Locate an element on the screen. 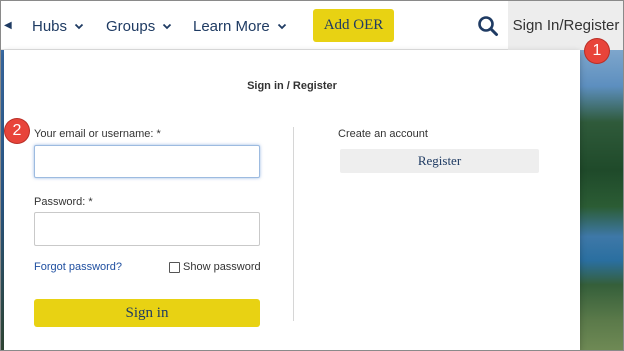 The height and width of the screenshot is (351, 624). nav-groups: Groups is located at coordinates (139, 26).